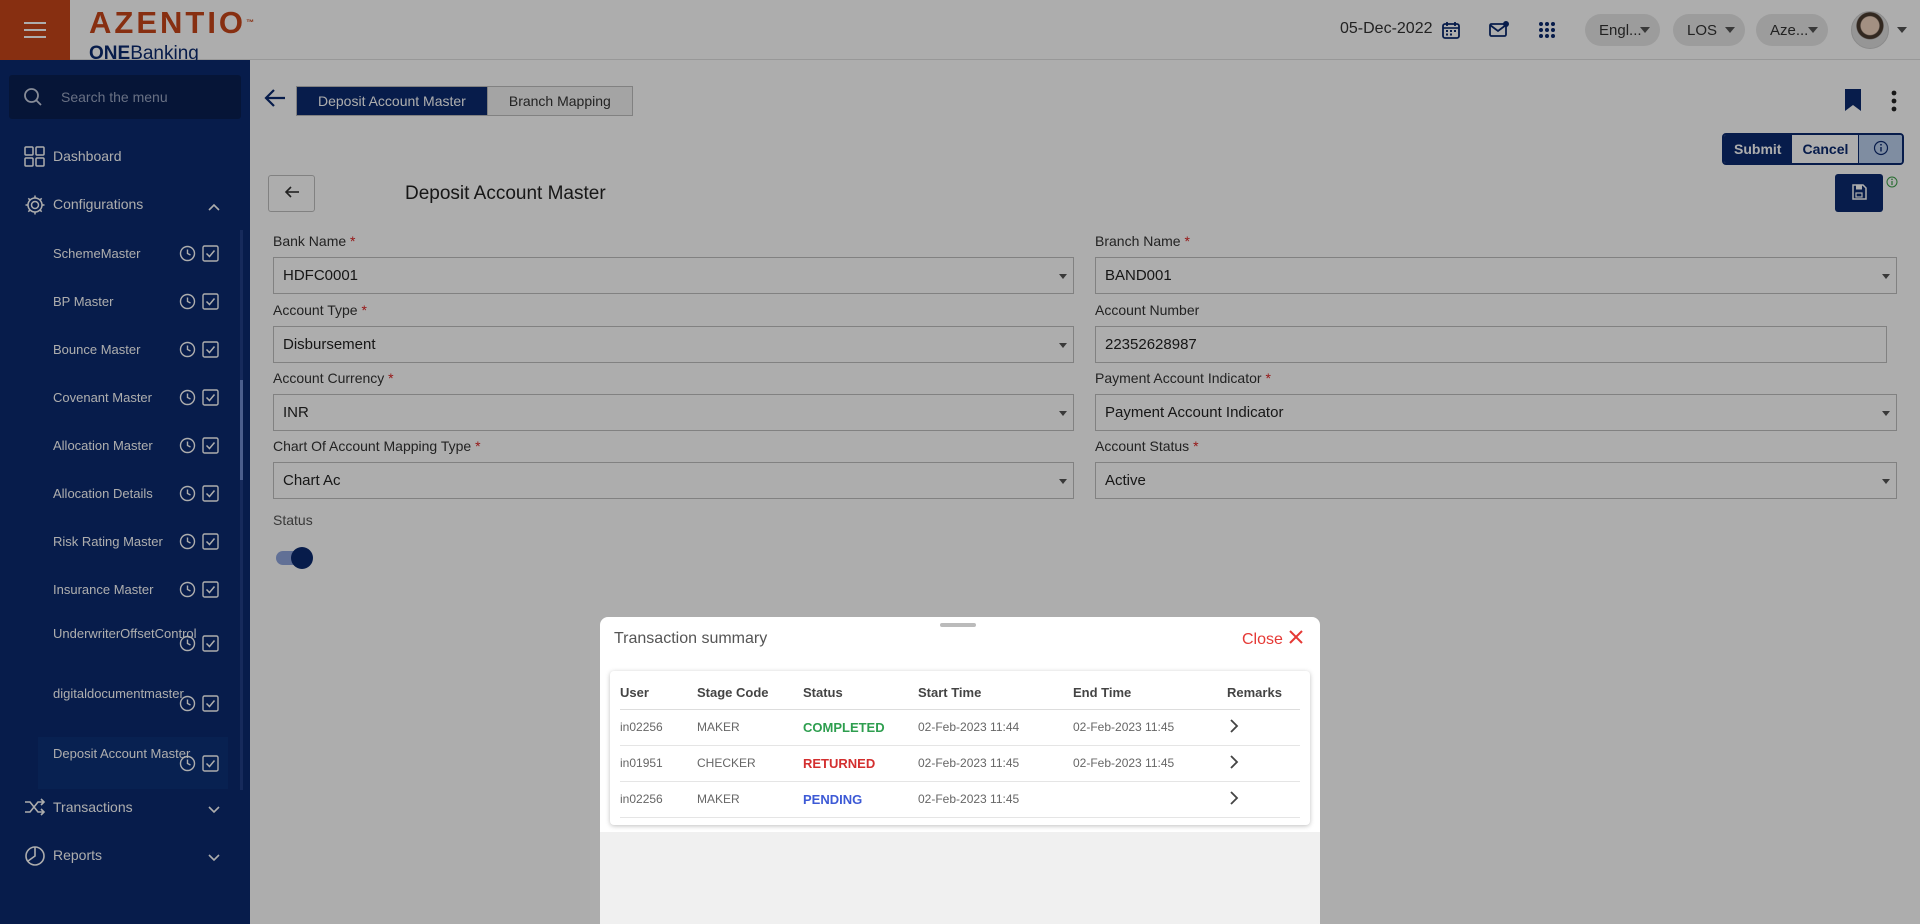 The width and height of the screenshot is (1920, 924). I want to click on column-header: Stage Code, so click(750, 693).